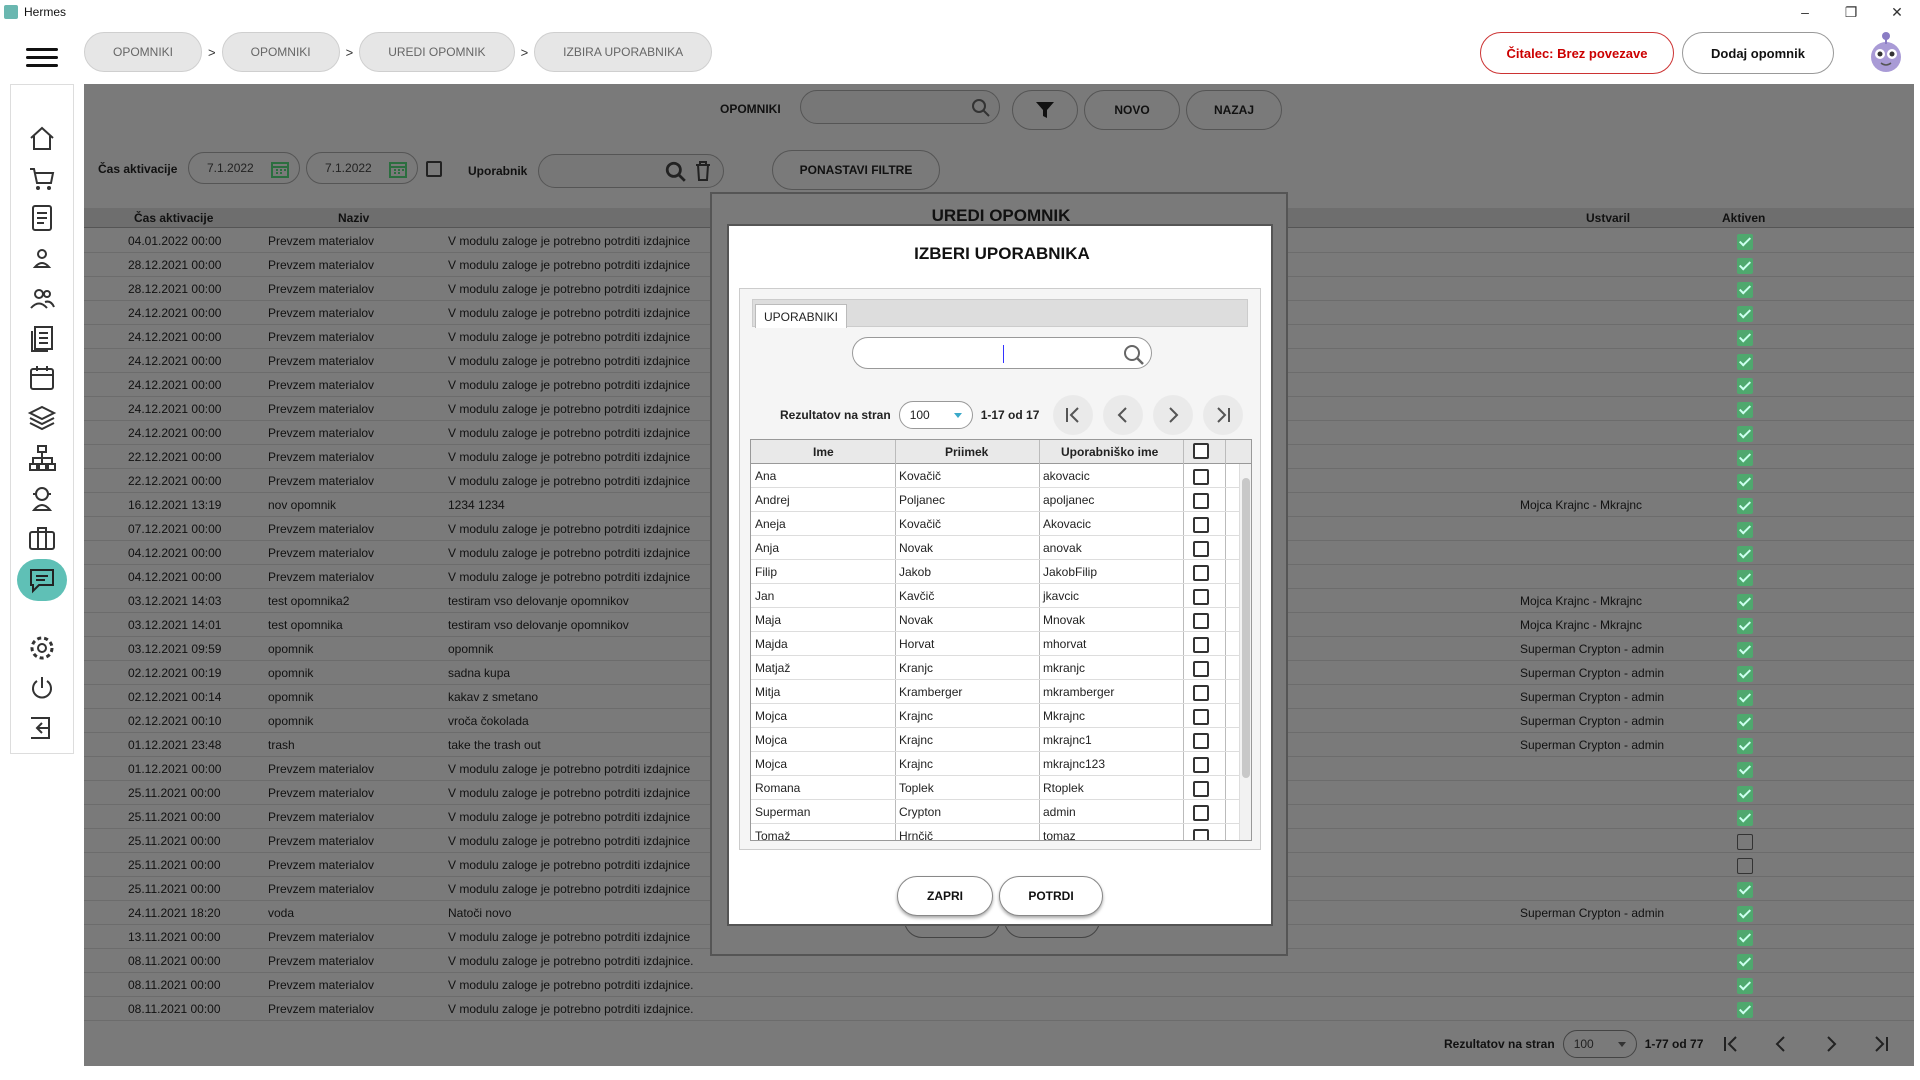 This screenshot has height=1080, width=1920. I want to click on new-button: NOVO, so click(1132, 110).